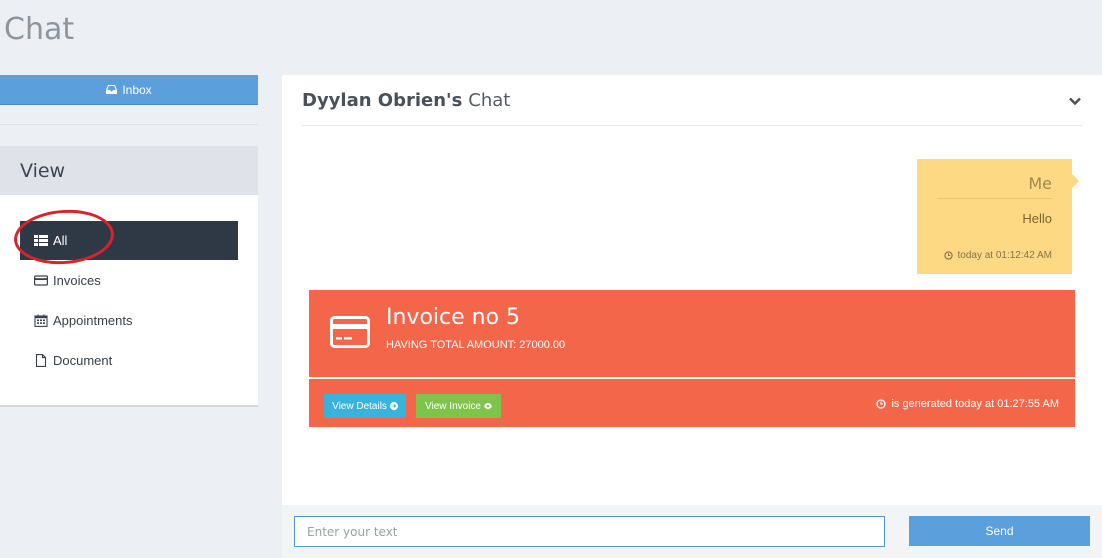 The image size is (1102, 558). I want to click on view-invoice-button: View Invoice, so click(458, 406).